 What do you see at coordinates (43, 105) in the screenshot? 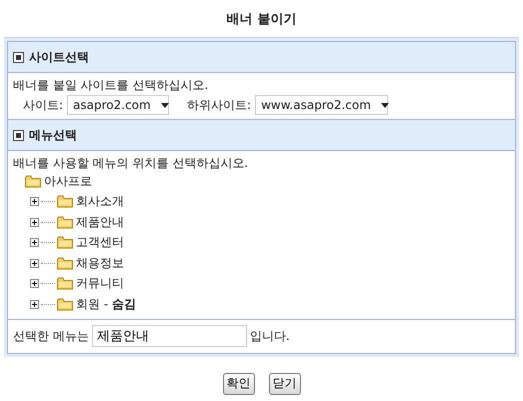
I see `site-label: 사이트:` at bounding box center [43, 105].